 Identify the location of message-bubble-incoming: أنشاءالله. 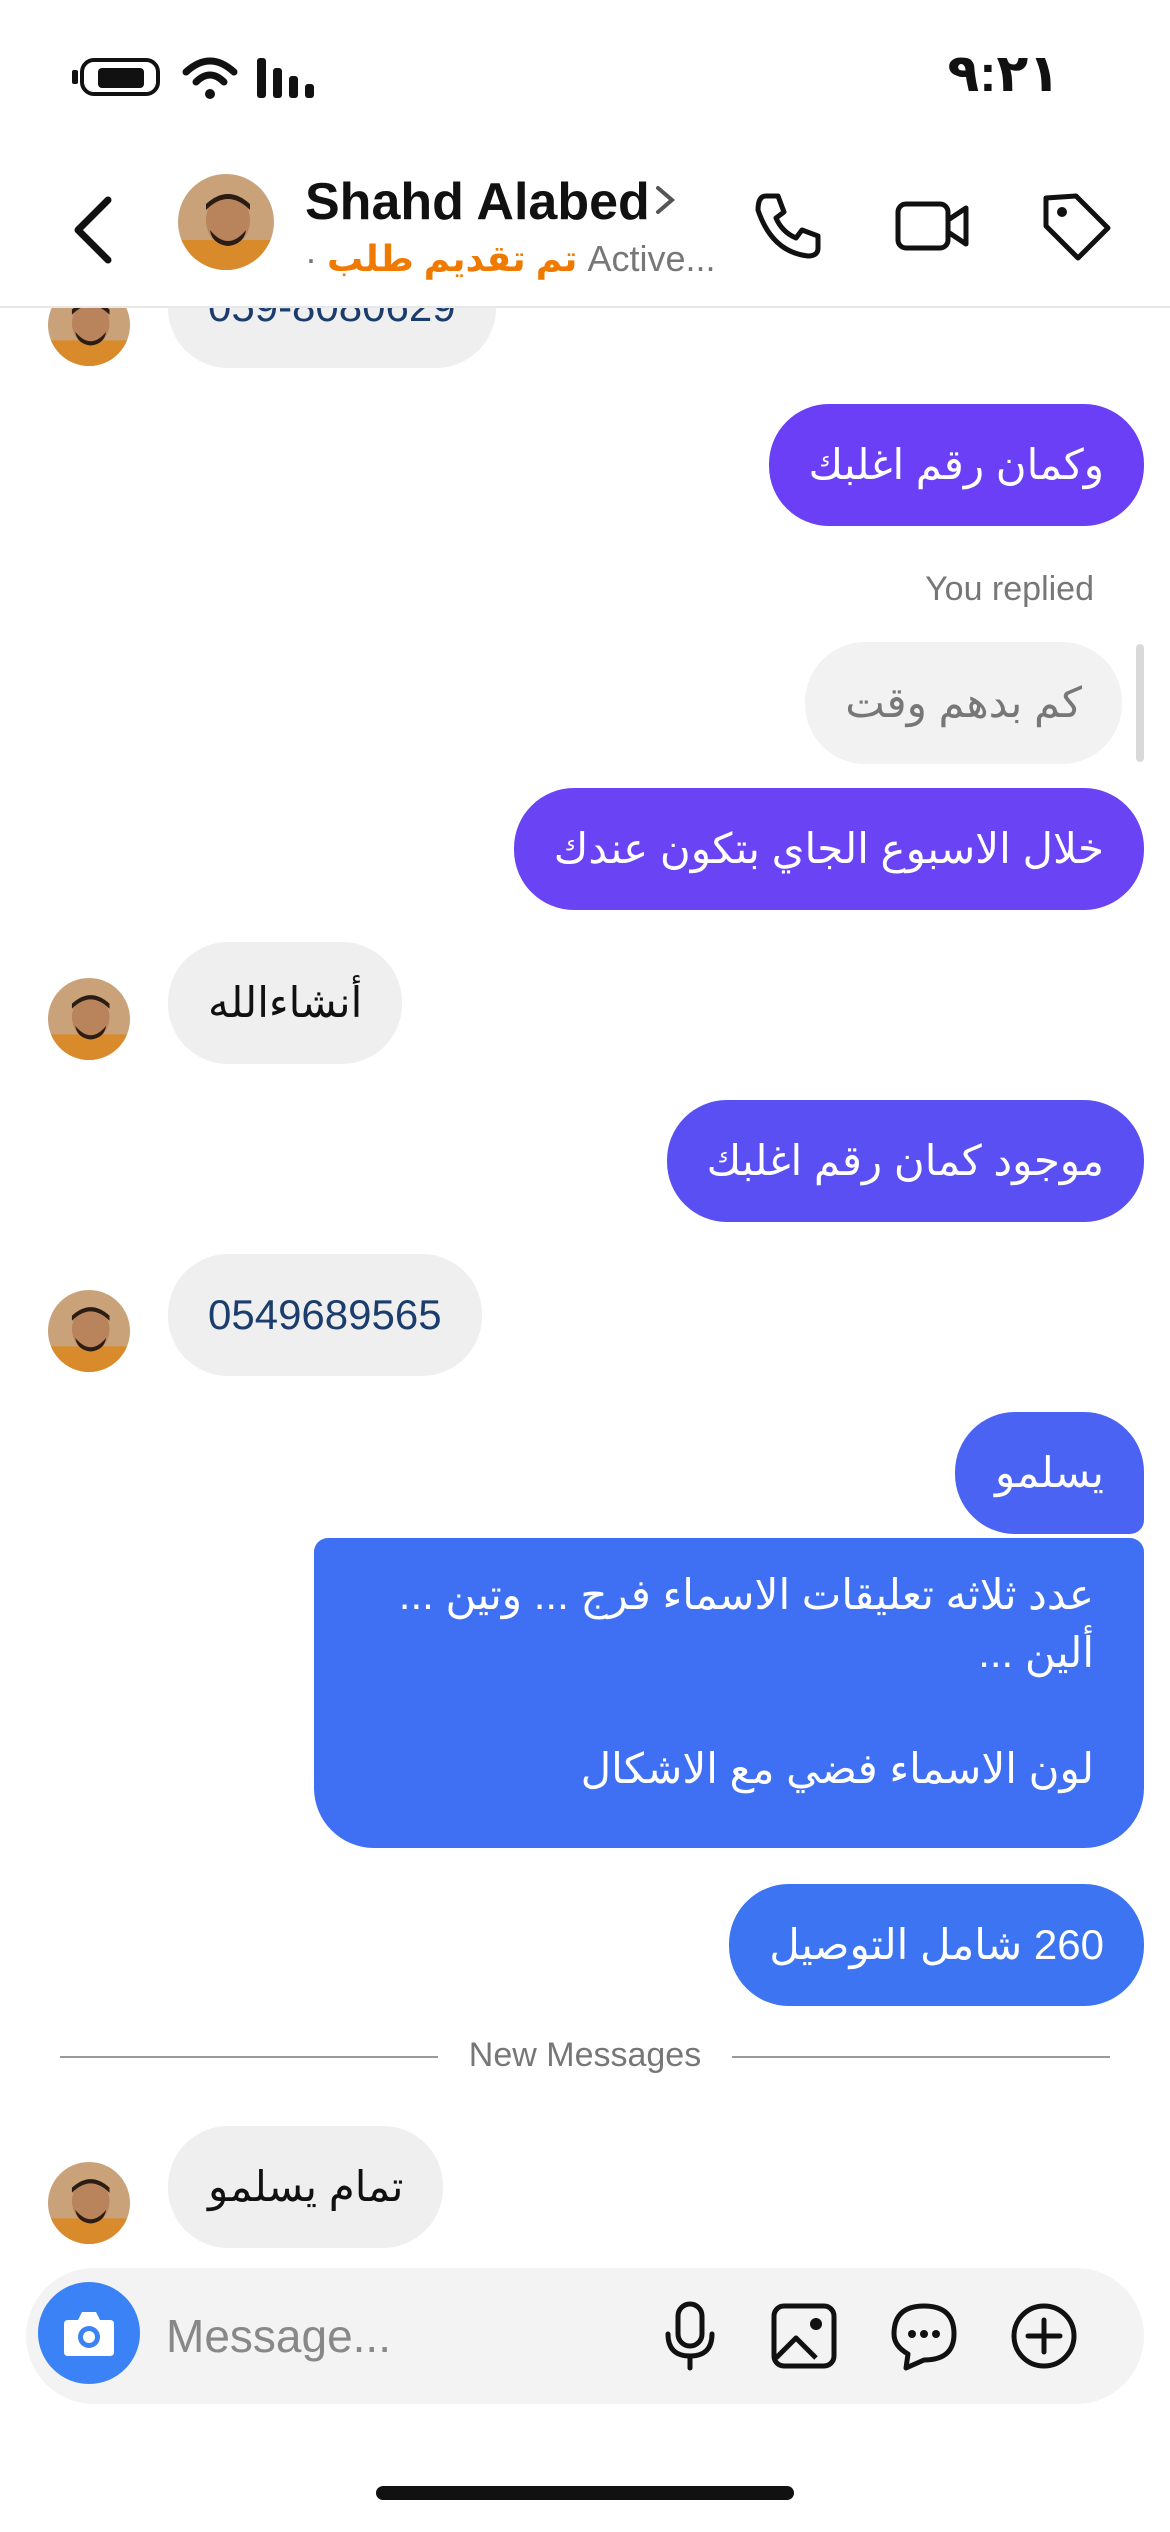
(285, 1003).